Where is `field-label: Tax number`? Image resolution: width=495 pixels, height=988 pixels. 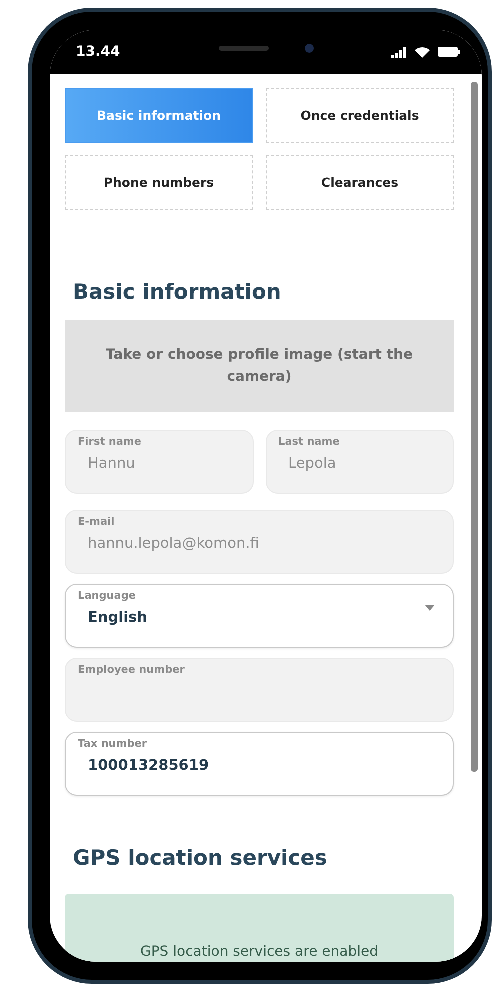
field-label: Tax number is located at coordinates (113, 744).